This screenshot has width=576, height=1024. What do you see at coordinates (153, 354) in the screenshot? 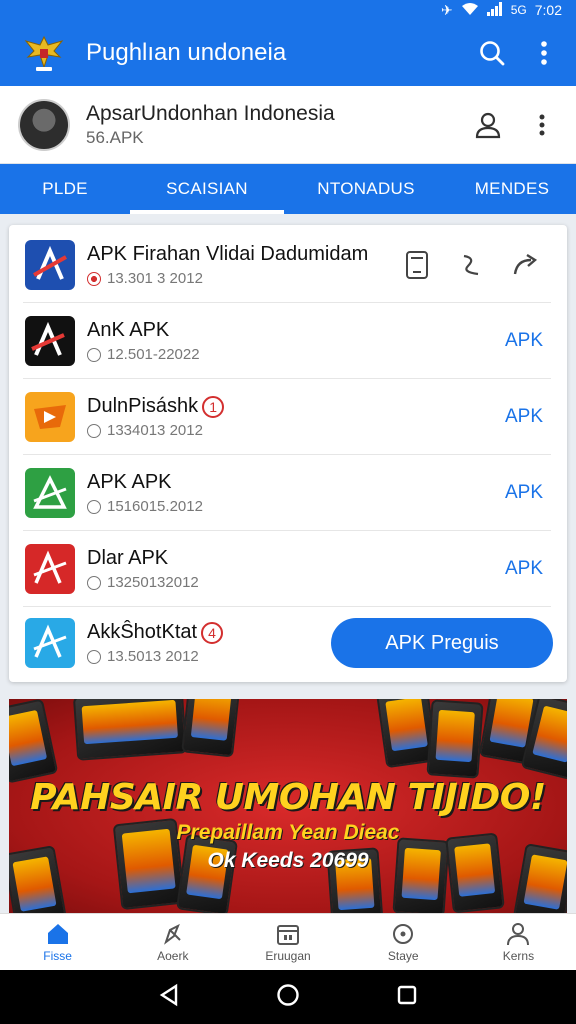
I see `app-meta: 12.501-22022` at bounding box center [153, 354].